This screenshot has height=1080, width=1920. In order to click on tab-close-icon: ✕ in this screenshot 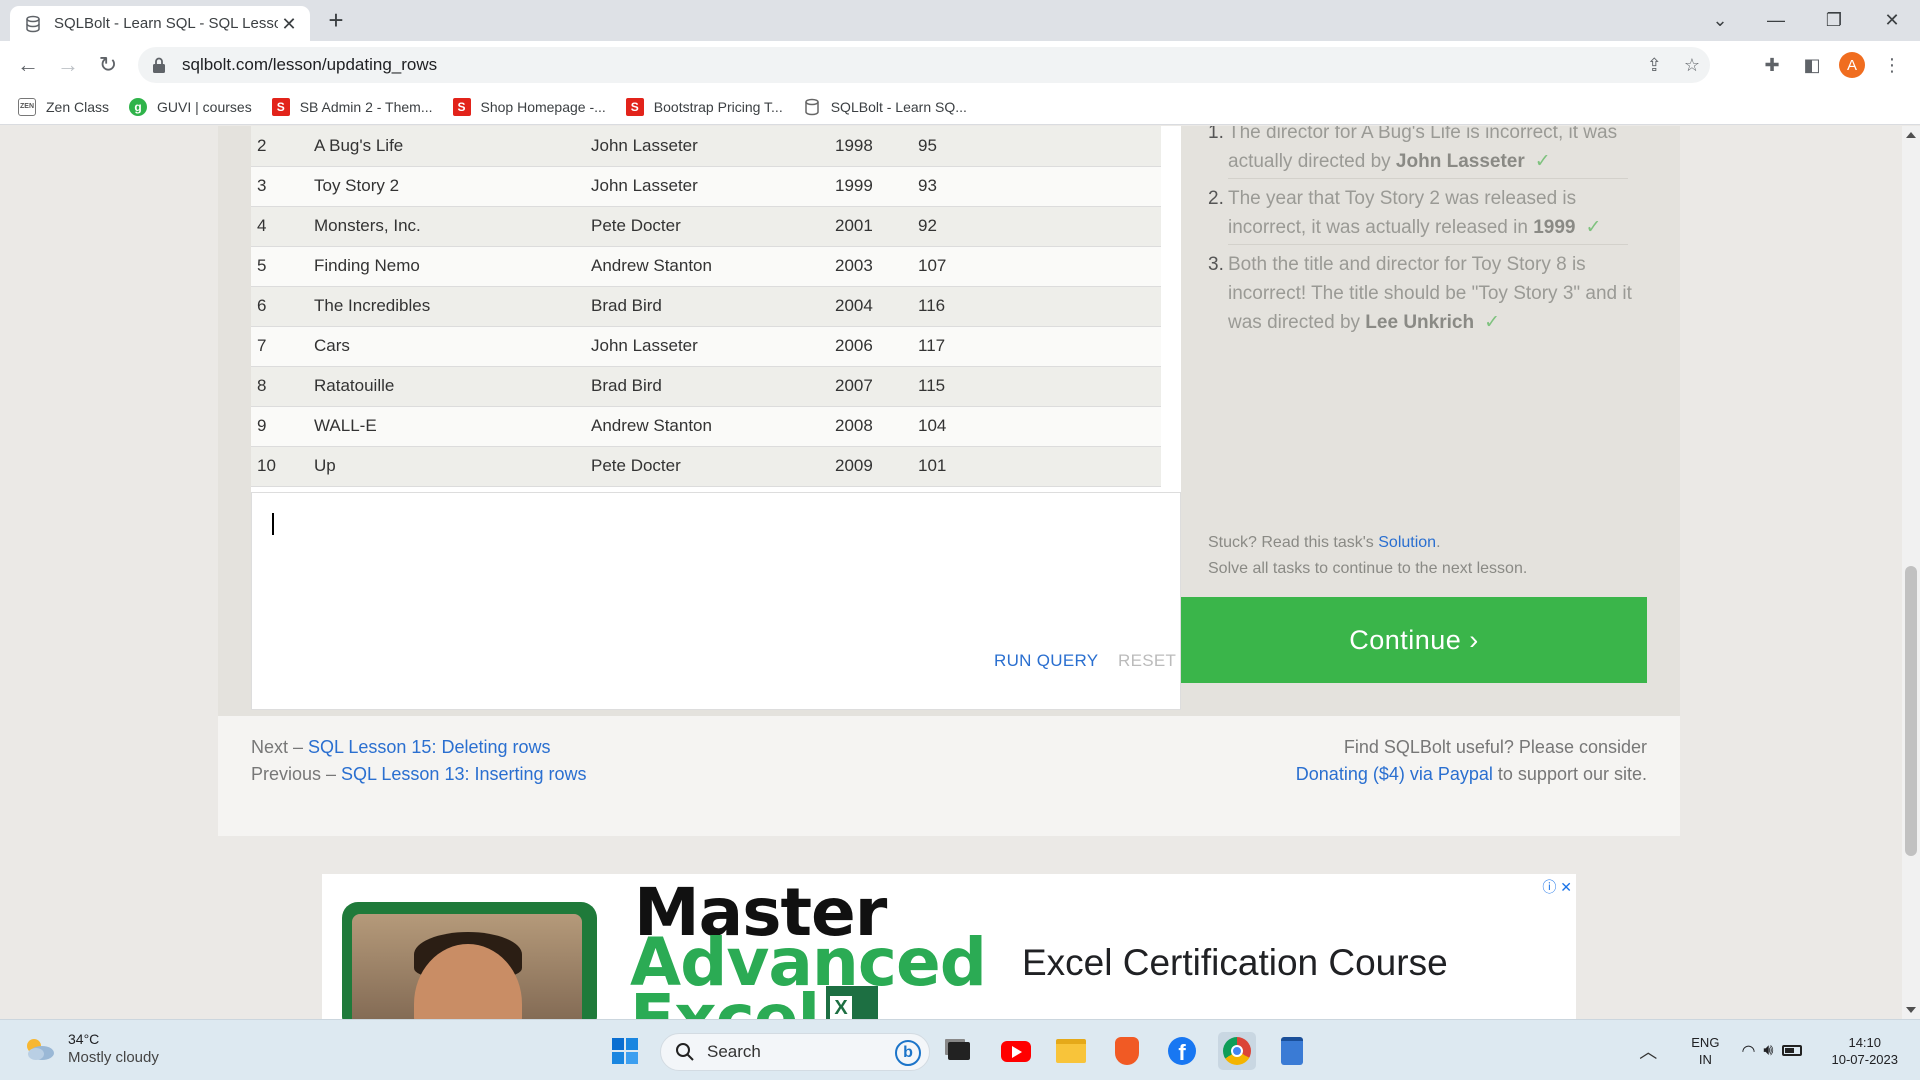, I will do `click(289, 24)`.